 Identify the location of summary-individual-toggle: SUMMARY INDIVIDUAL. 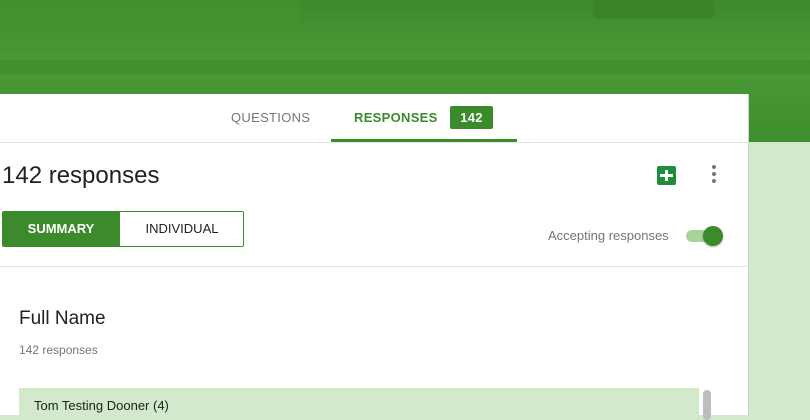
(123, 229).